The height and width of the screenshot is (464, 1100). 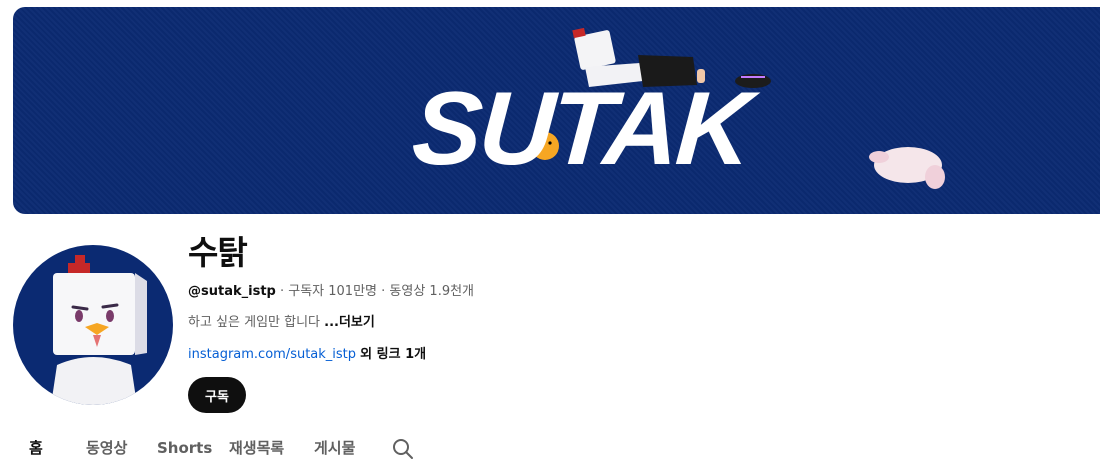 I want to click on channel-tabs: 홈 동영상 Shorts 재생목록 게시물, so click(x=550, y=448).